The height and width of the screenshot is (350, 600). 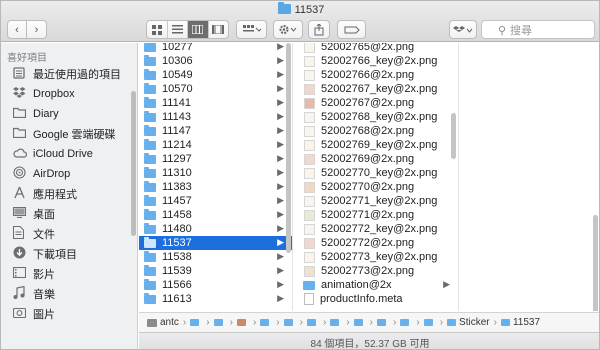 What do you see at coordinates (376, 271) in the screenshot?
I see `list-item: 52002773@2x.png` at bounding box center [376, 271].